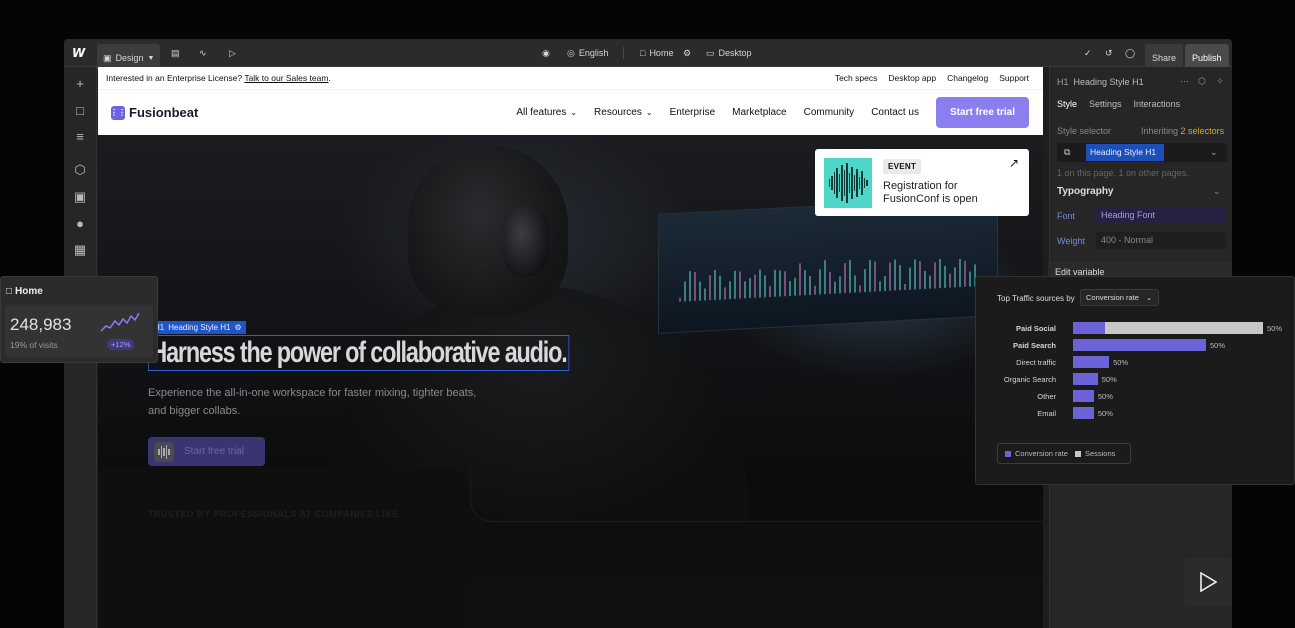 This screenshot has width=1295, height=628. I want to click on checkmark-icon: ✓, so click(1088, 53).